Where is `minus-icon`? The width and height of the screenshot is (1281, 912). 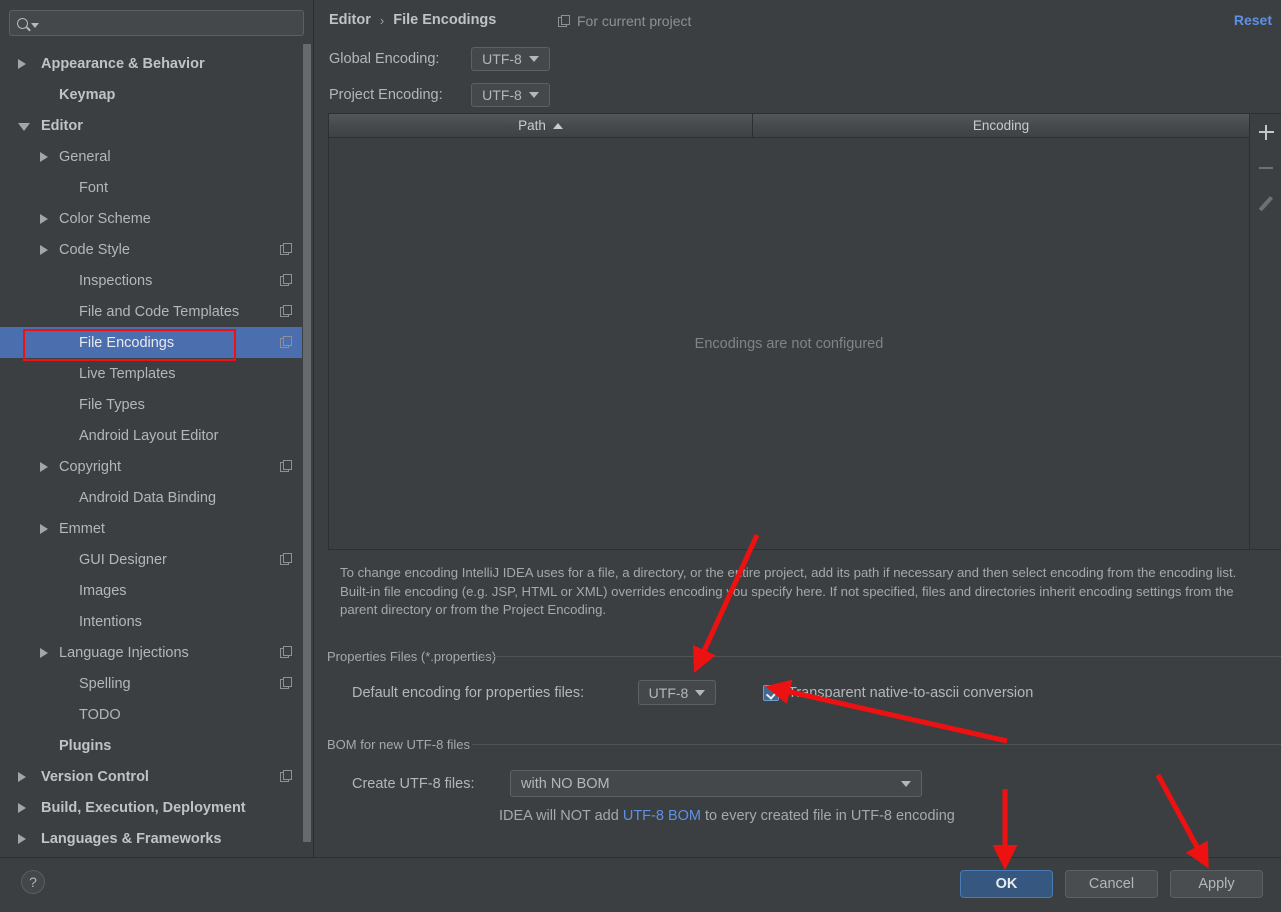
minus-icon is located at coordinates (1266, 168).